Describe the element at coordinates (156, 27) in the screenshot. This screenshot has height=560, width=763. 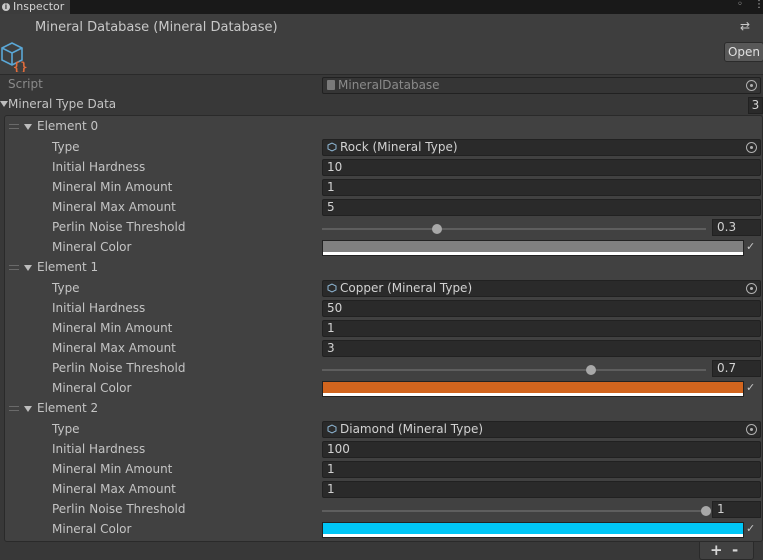
I see `asset-title: Mineral Database (Mineral Database)` at that location.